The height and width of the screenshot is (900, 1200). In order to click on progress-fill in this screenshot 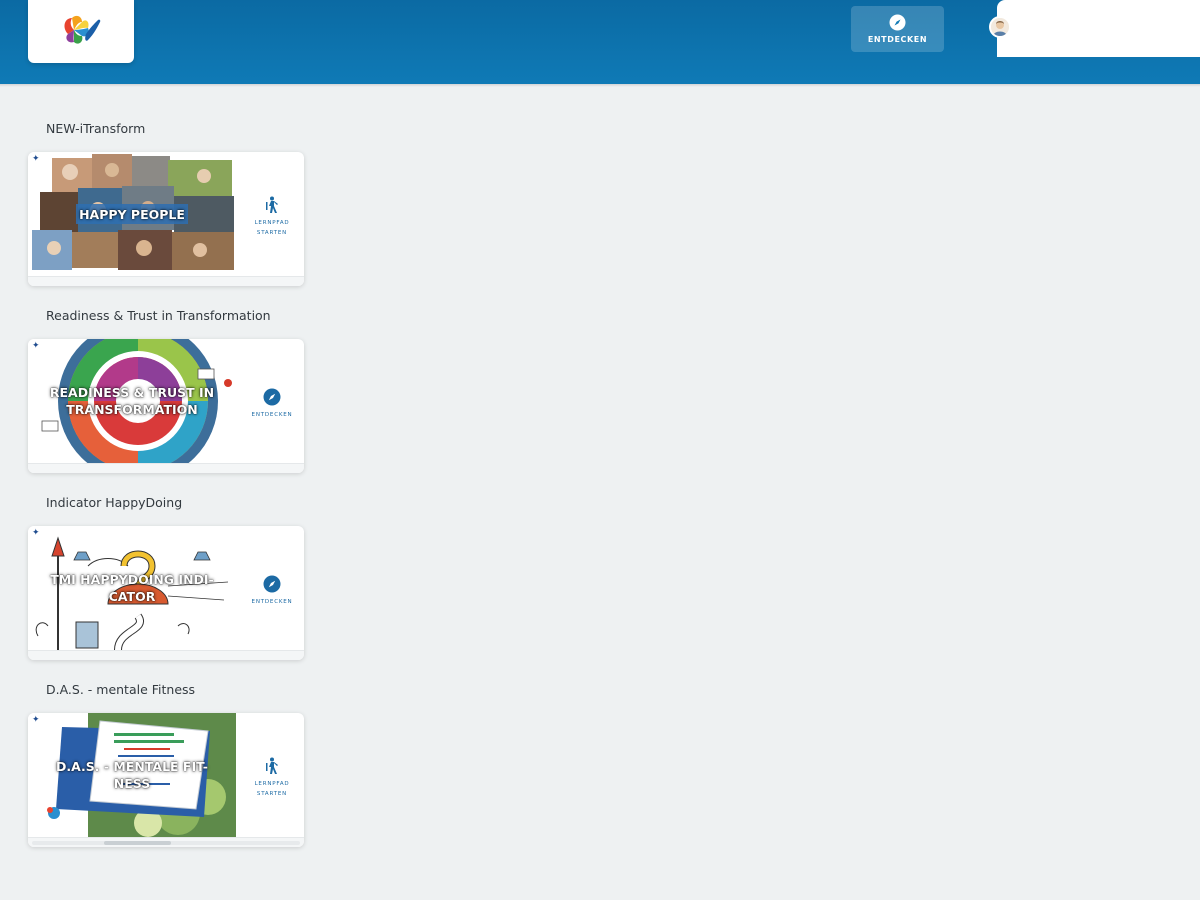, I will do `click(137, 843)`.